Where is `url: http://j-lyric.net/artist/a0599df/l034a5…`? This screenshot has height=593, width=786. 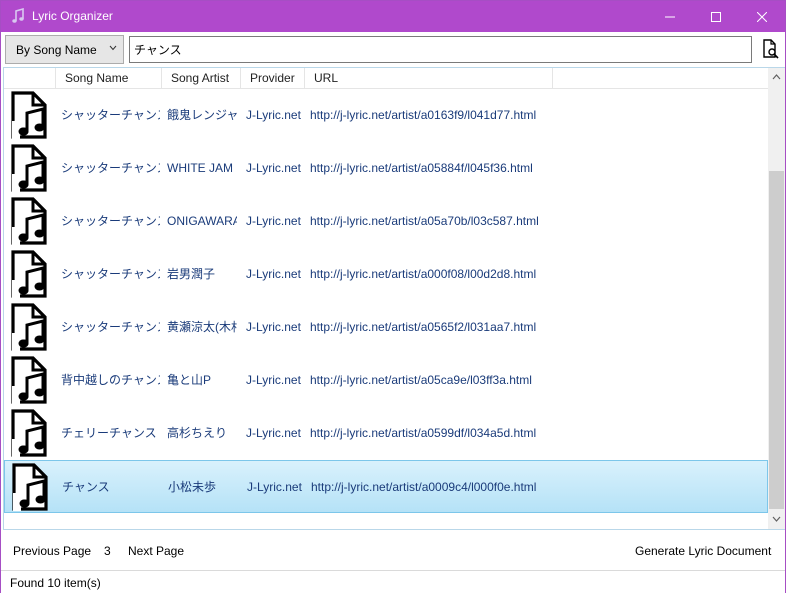 url: http://j-lyric.net/artist/a0599df/l034a5… is located at coordinates (423, 433).